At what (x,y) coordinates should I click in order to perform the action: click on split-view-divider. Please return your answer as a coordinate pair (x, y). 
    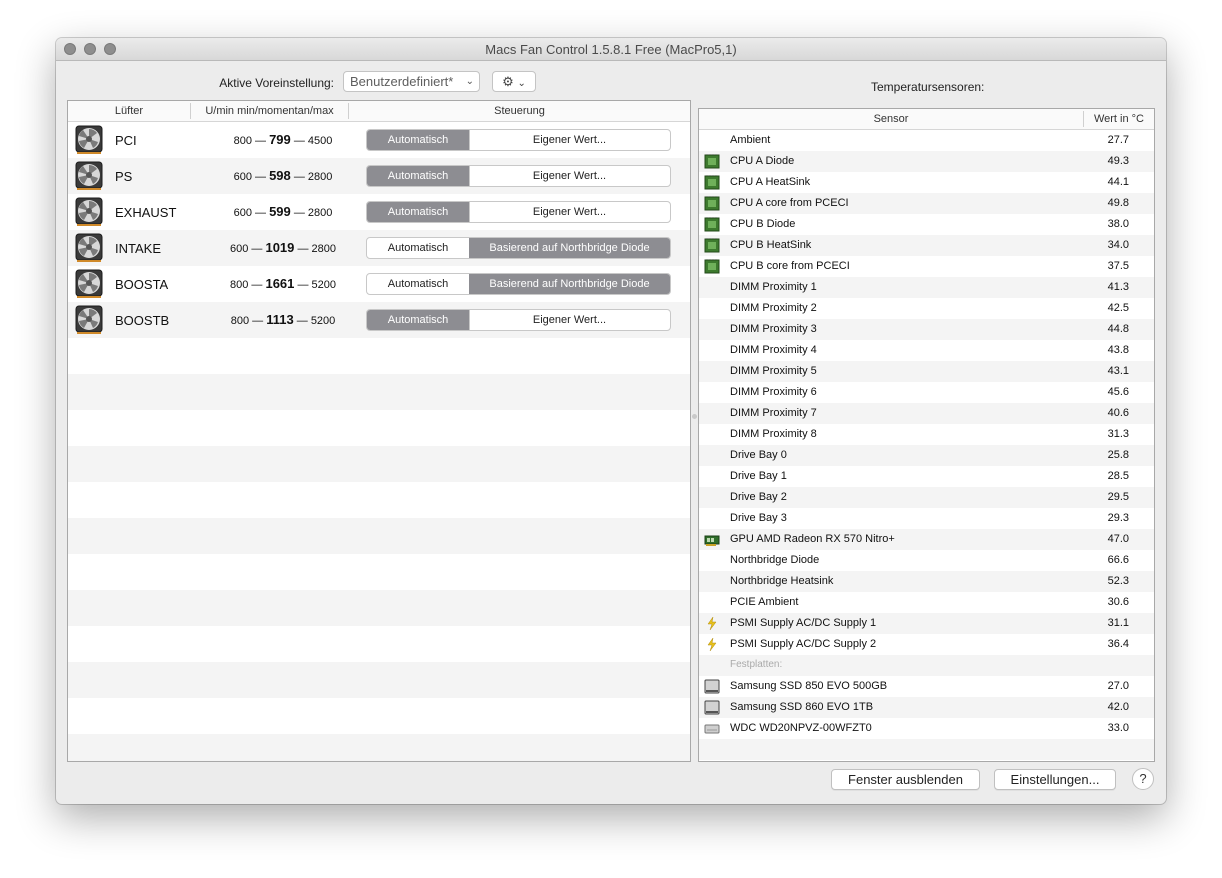
    Looking at the image, I should click on (694, 416).